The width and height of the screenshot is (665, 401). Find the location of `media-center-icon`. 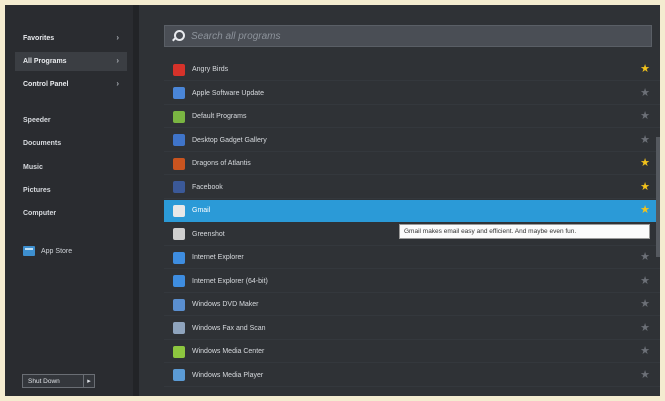

media-center-icon is located at coordinates (179, 351).